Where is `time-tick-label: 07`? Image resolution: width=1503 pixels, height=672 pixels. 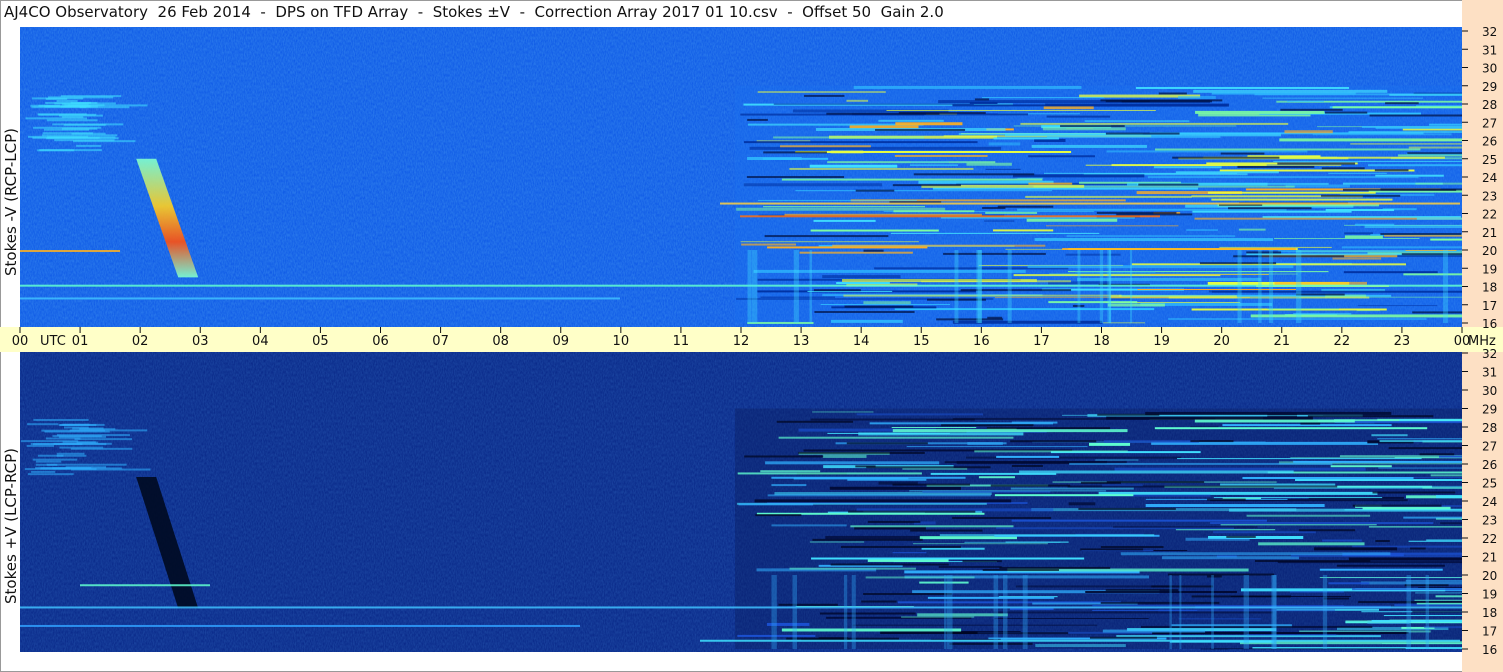
time-tick-label: 07 is located at coordinates (440, 341).